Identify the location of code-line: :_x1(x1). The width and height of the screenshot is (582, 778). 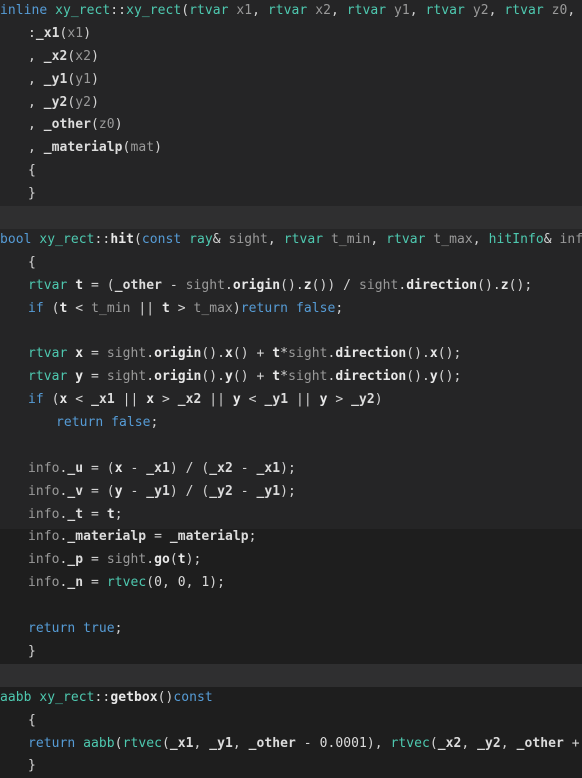
(291, 34).